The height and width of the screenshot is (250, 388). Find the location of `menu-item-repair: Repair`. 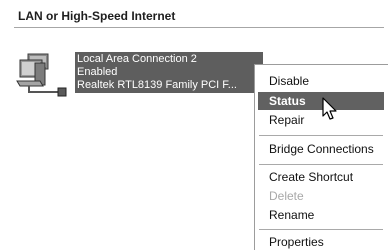

menu-item-repair: Repair is located at coordinates (321, 120).